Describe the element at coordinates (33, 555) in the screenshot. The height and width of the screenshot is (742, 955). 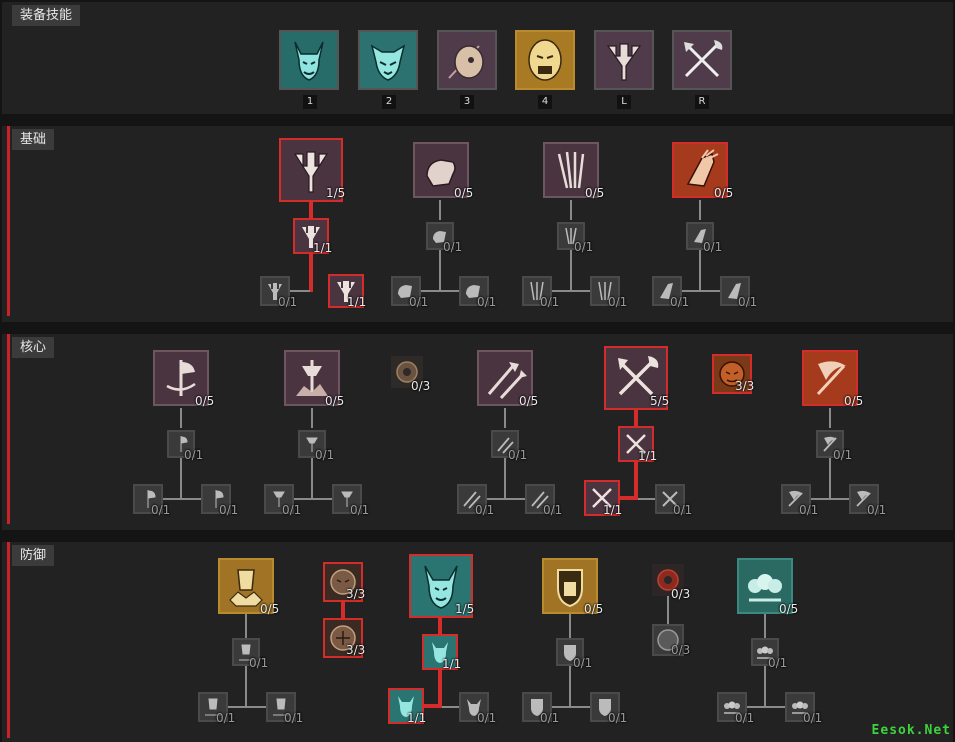
I see `defensive-section-title: 防御` at that location.